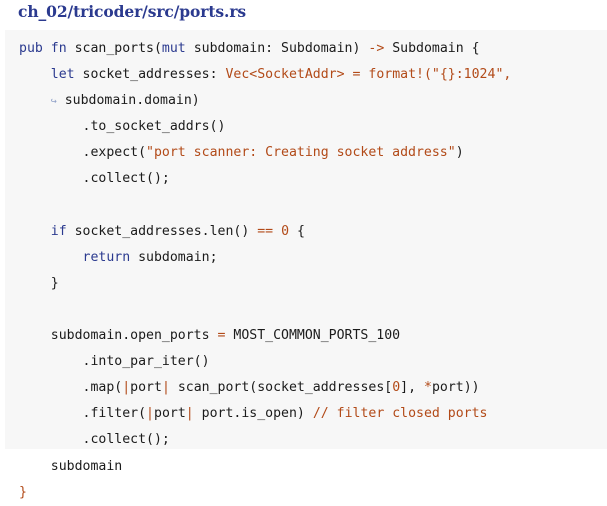  What do you see at coordinates (301, 153) in the screenshot?
I see `code-token: "port scanner: Creating socket address"` at bounding box center [301, 153].